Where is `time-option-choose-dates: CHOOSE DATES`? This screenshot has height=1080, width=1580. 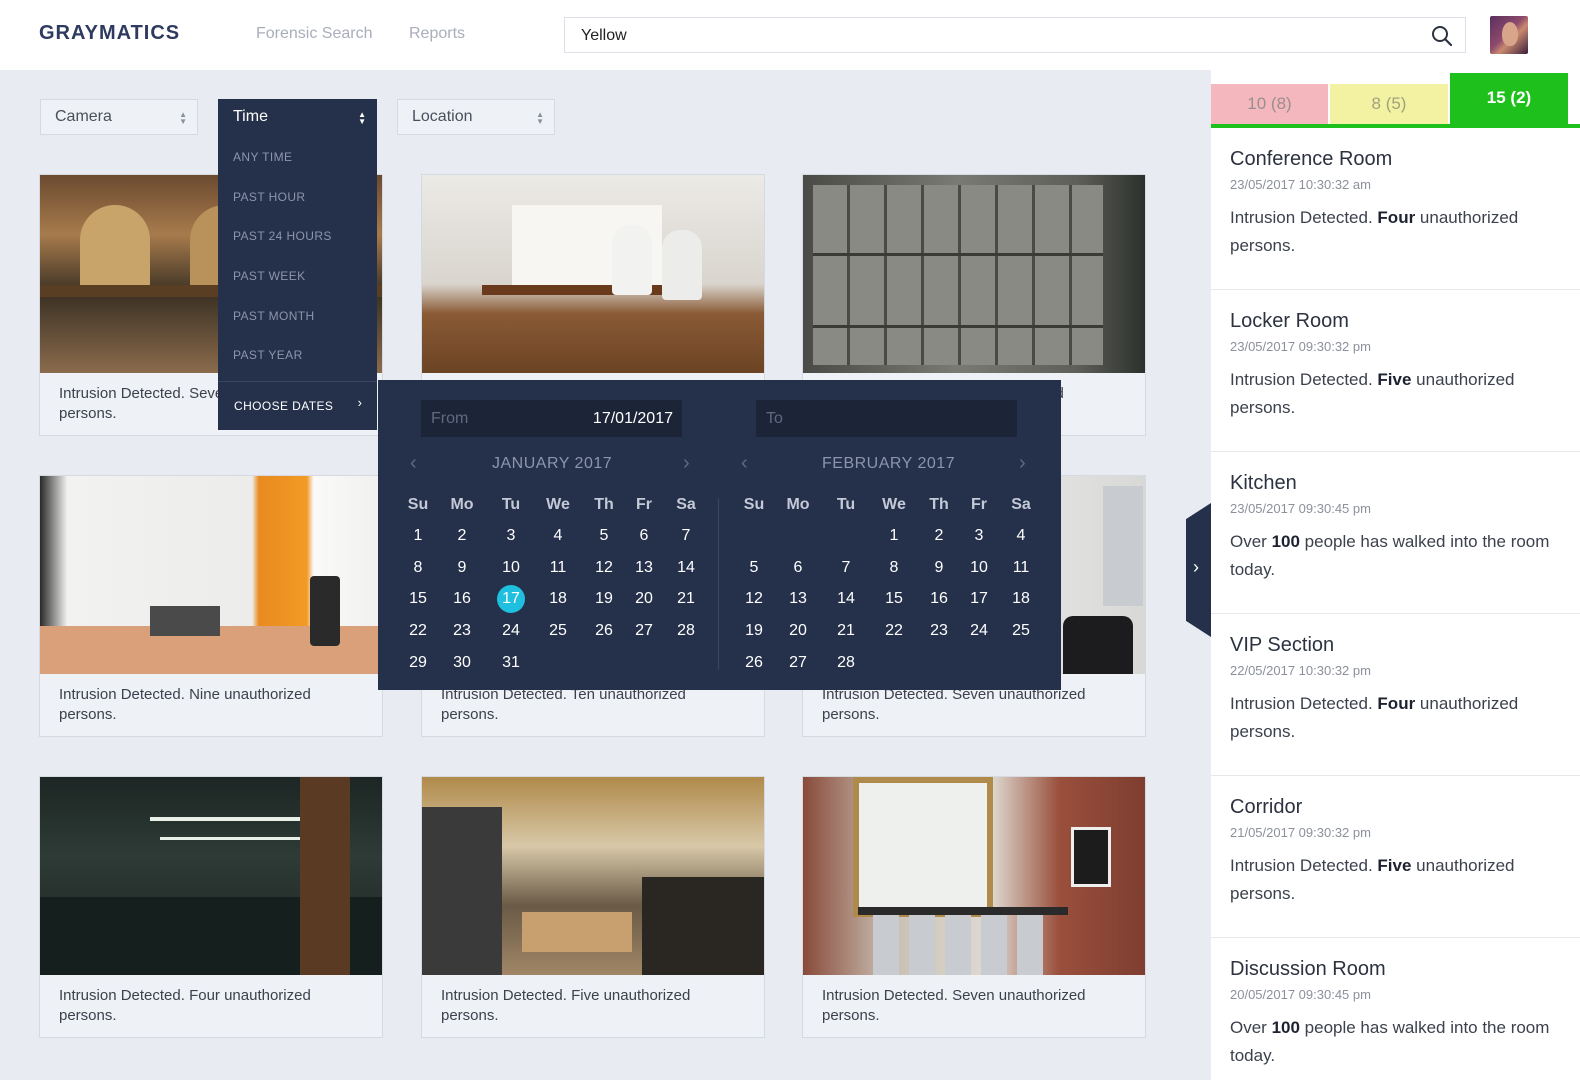
time-option-choose-dates: CHOOSE DATES is located at coordinates (283, 406).